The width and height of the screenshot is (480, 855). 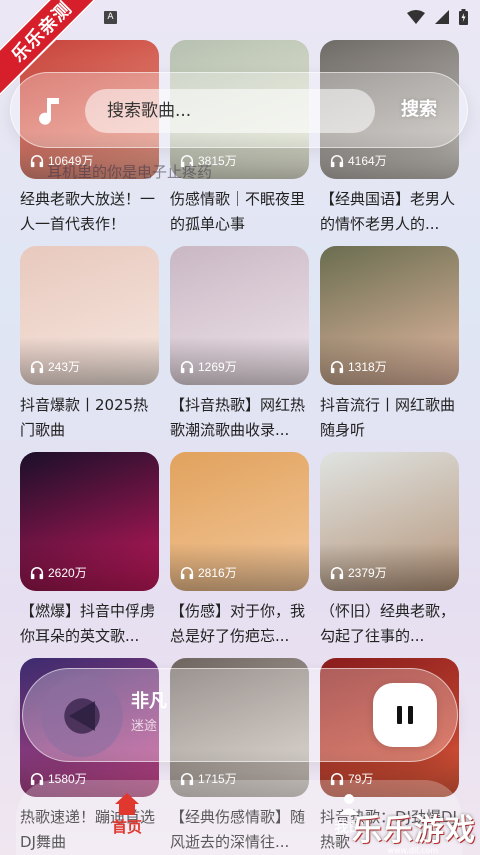 I want to click on play-count-text: 2620万, so click(x=67, y=573).